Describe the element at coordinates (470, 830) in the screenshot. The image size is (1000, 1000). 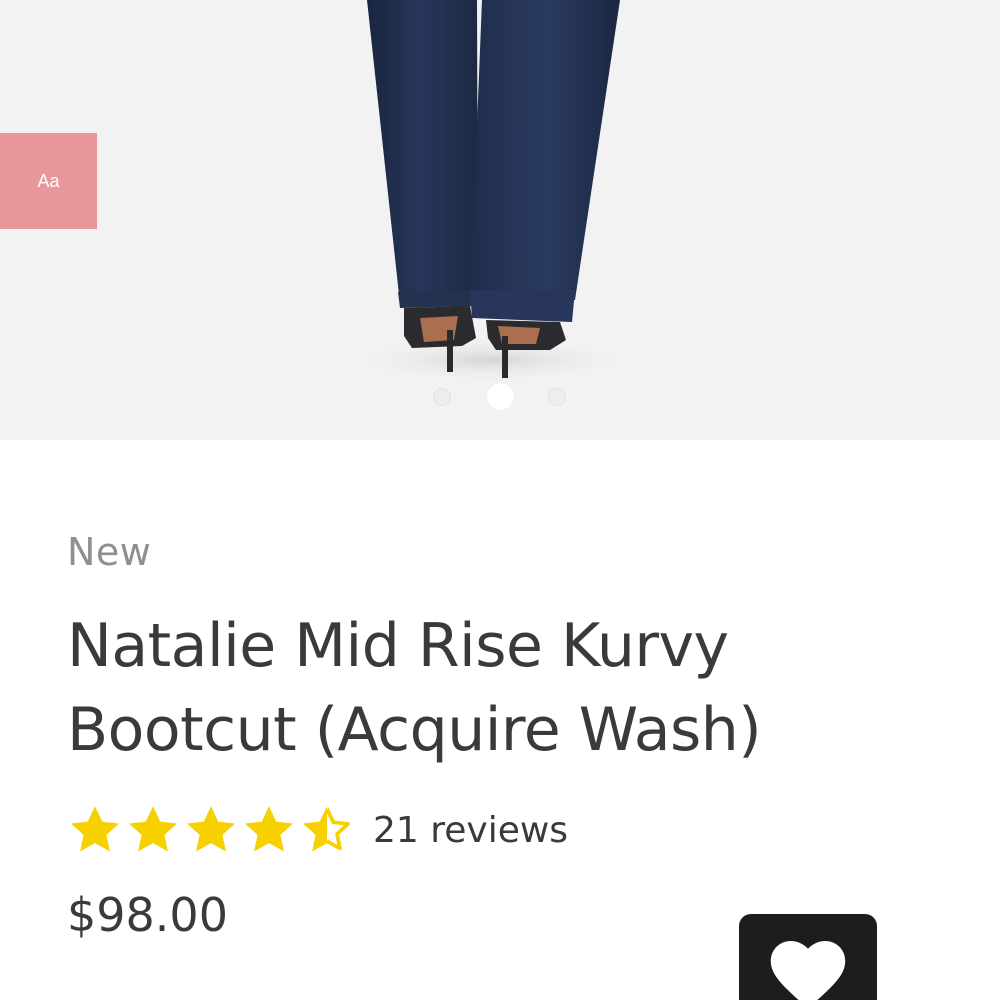
I see `reviews-link: 21 reviews` at that location.